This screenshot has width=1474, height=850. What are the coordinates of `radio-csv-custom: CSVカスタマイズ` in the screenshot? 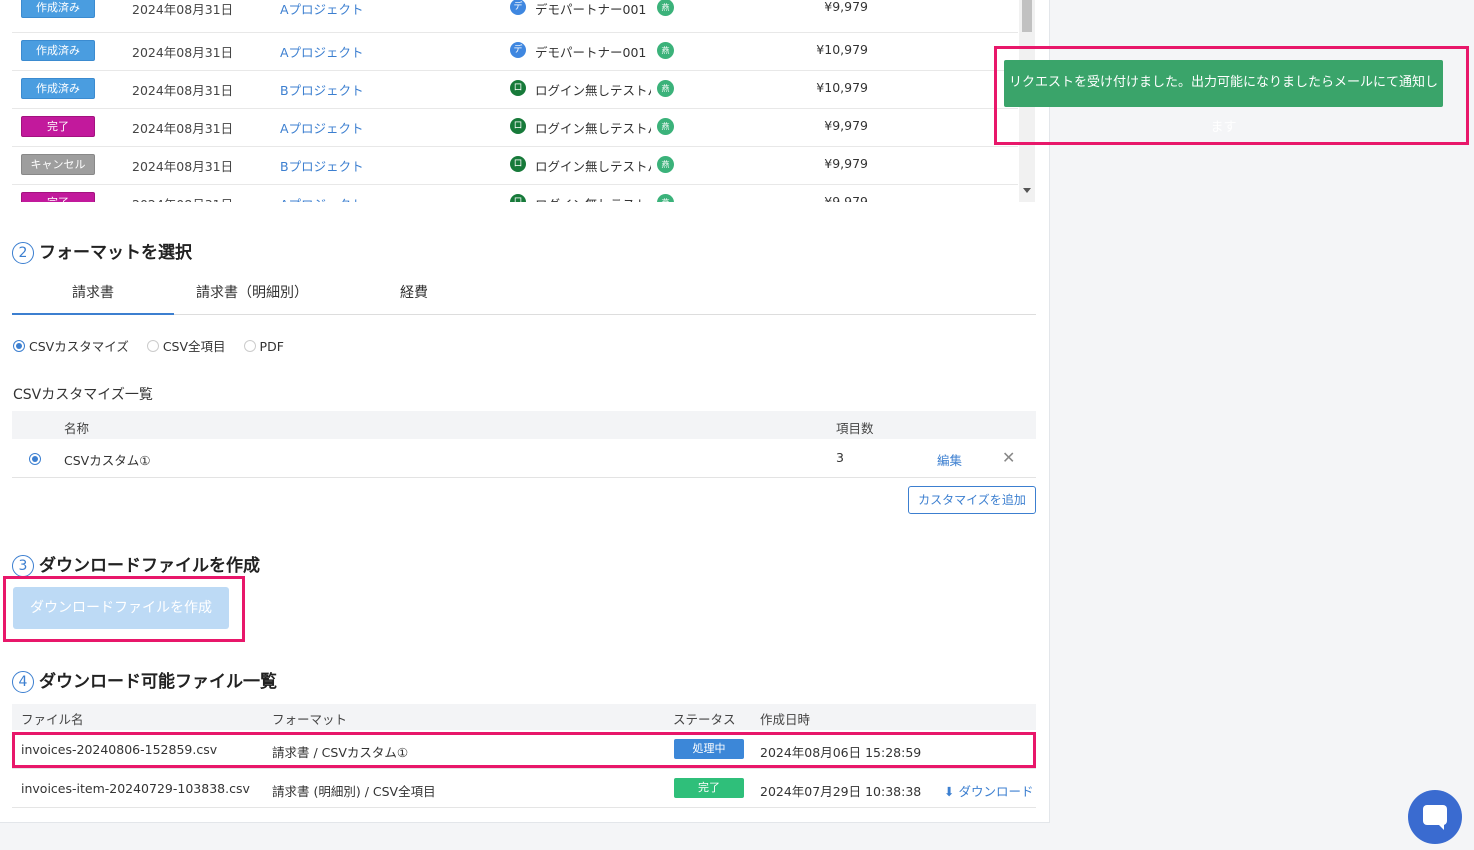 It's located at (71, 345).